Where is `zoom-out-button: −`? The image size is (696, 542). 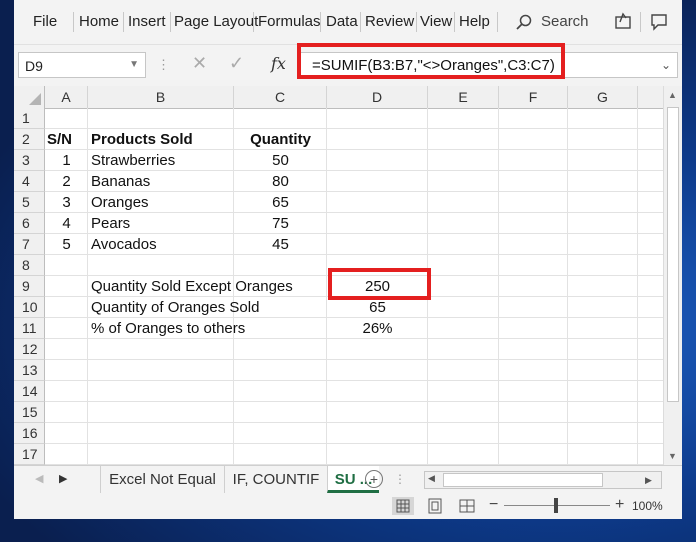
zoom-out-button: − is located at coordinates (493, 505).